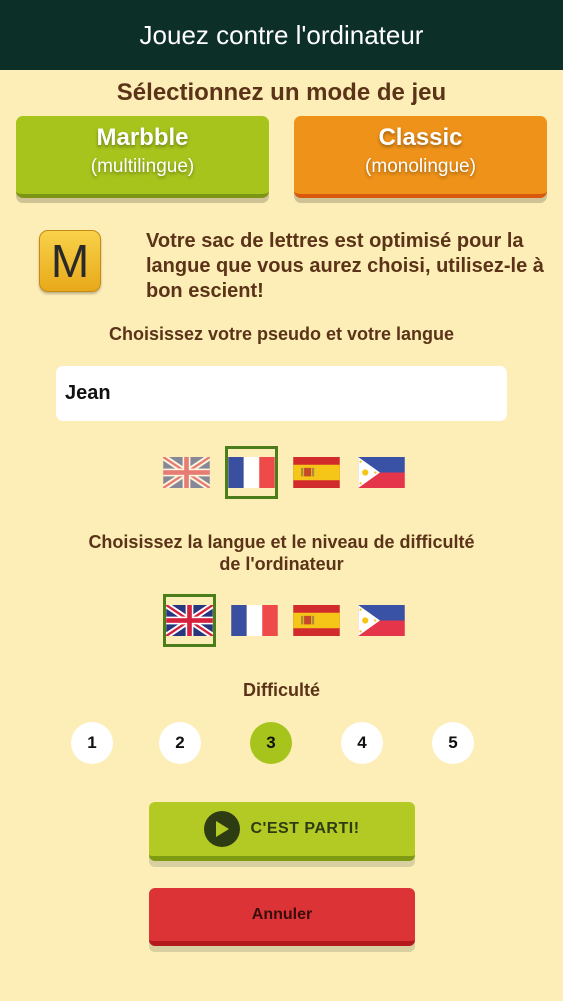 The image size is (563, 1001). I want to click on mode-marbble-button: Marbble (multilingue), so click(142, 157).